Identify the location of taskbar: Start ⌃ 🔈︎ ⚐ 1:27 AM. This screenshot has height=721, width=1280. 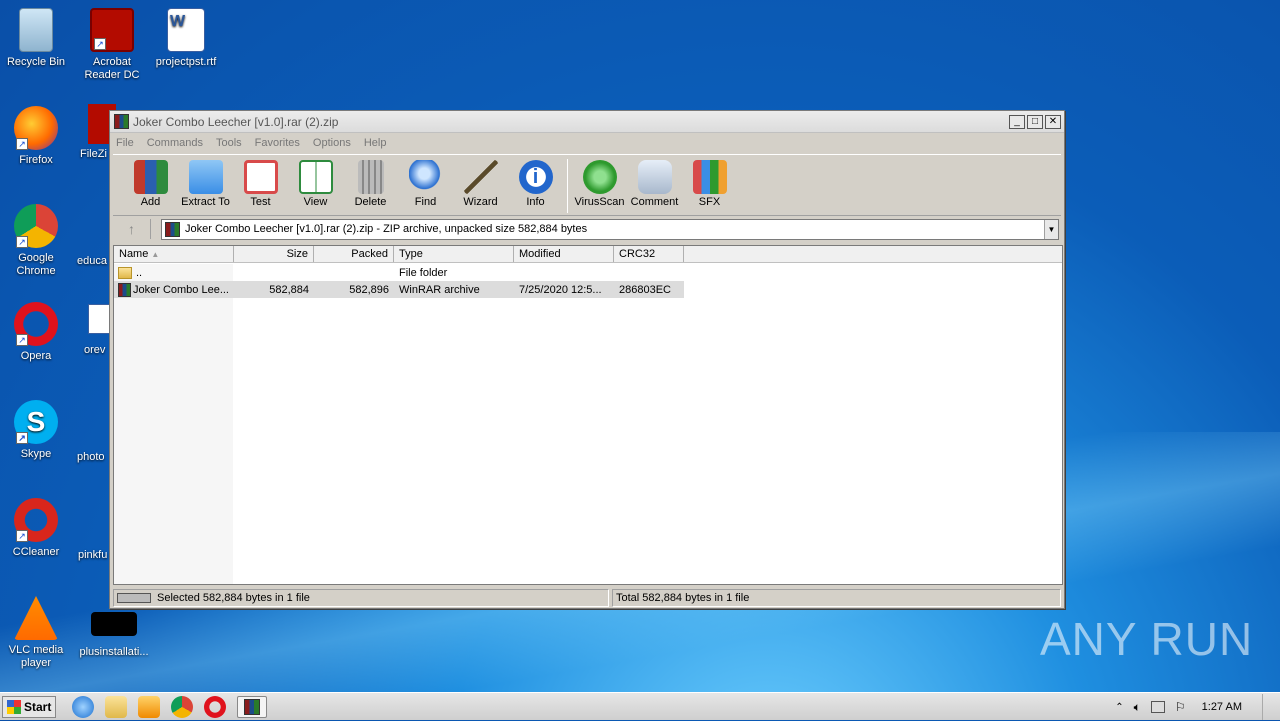
(640, 706).